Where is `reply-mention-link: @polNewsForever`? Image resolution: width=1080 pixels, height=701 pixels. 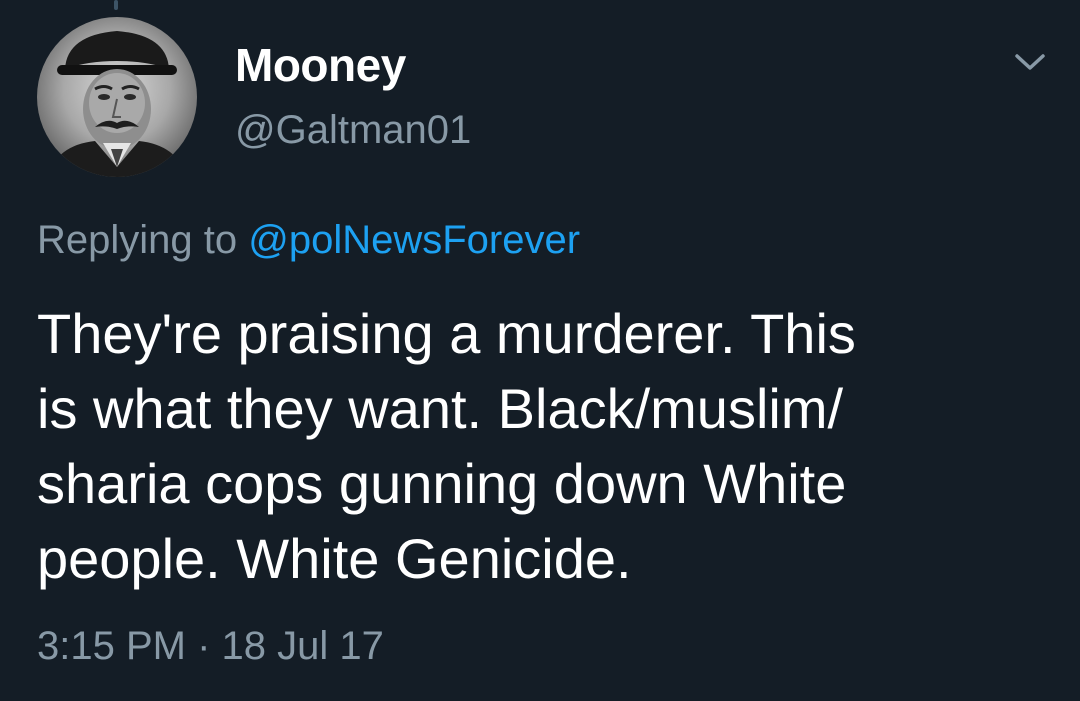
reply-mention-link: @polNewsForever is located at coordinates (414, 240).